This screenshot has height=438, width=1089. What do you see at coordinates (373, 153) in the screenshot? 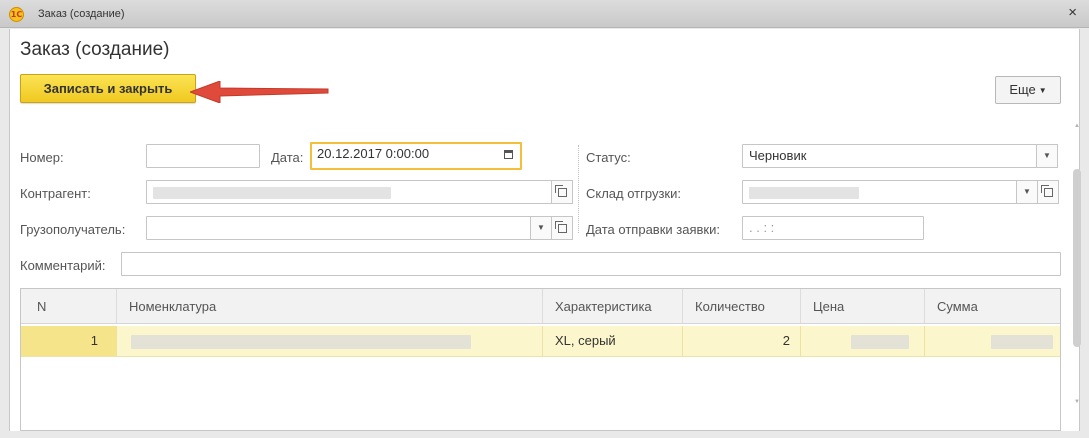
I see `date-value: 20.12.2017 0:00:00` at bounding box center [373, 153].